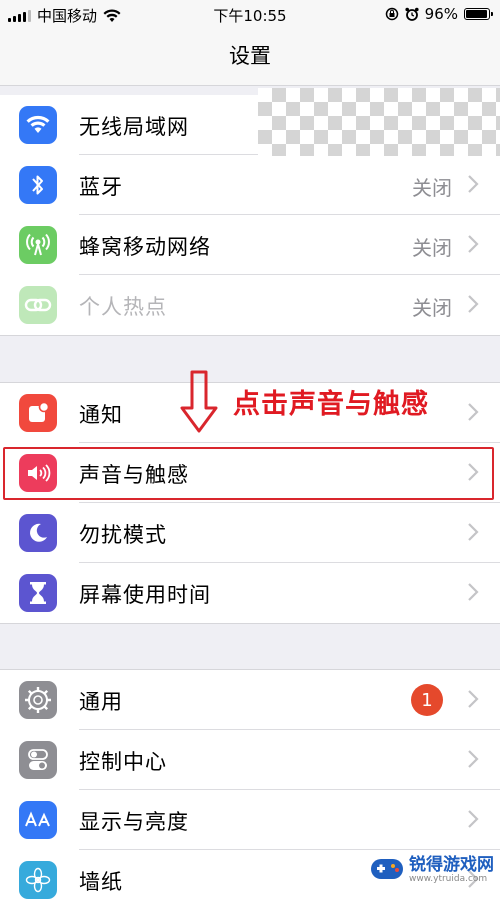 This screenshot has width=500, height=910. What do you see at coordinates (451, 865) in the screenshot?
I see `watermark-name: 锐得游戏网` at bounding box center [451, 865].